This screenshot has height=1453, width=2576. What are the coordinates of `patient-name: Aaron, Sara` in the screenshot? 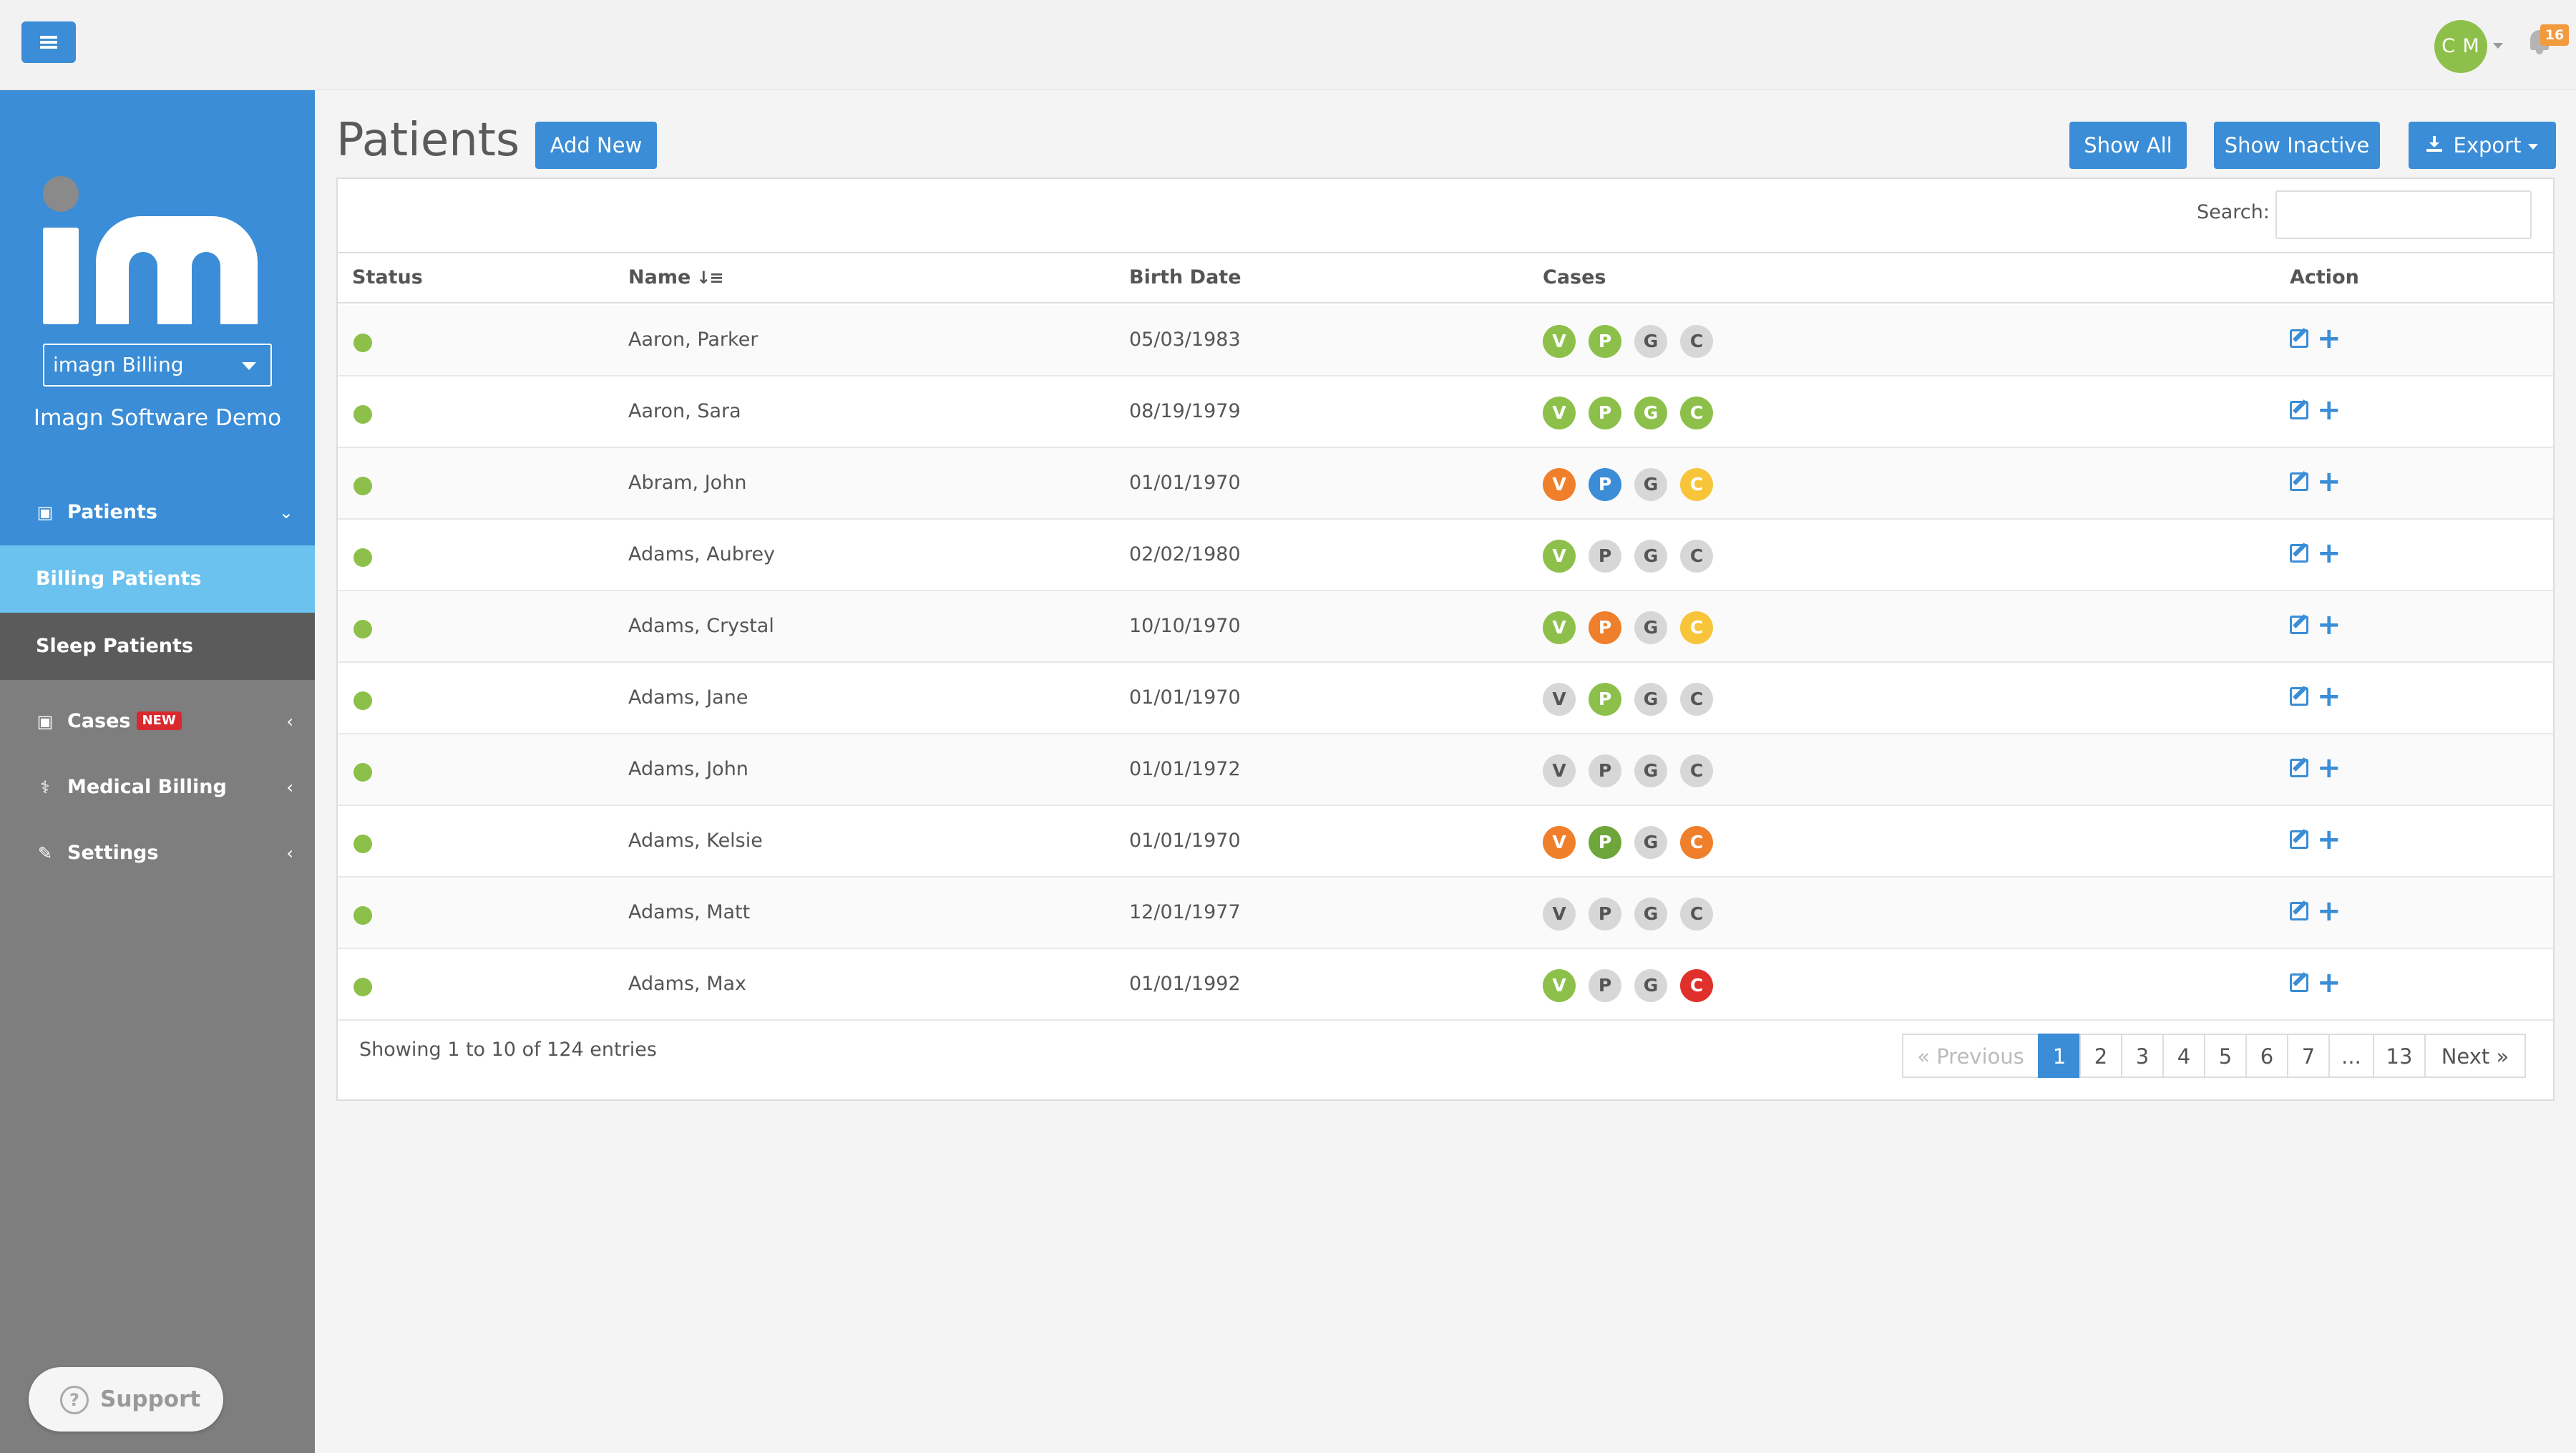 It's located at (684, 411).